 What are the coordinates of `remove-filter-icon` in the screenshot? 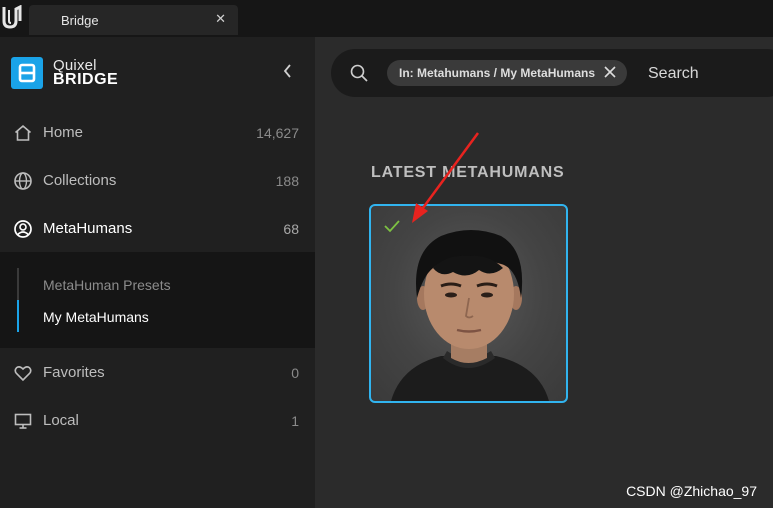 It's located at (610, 72).